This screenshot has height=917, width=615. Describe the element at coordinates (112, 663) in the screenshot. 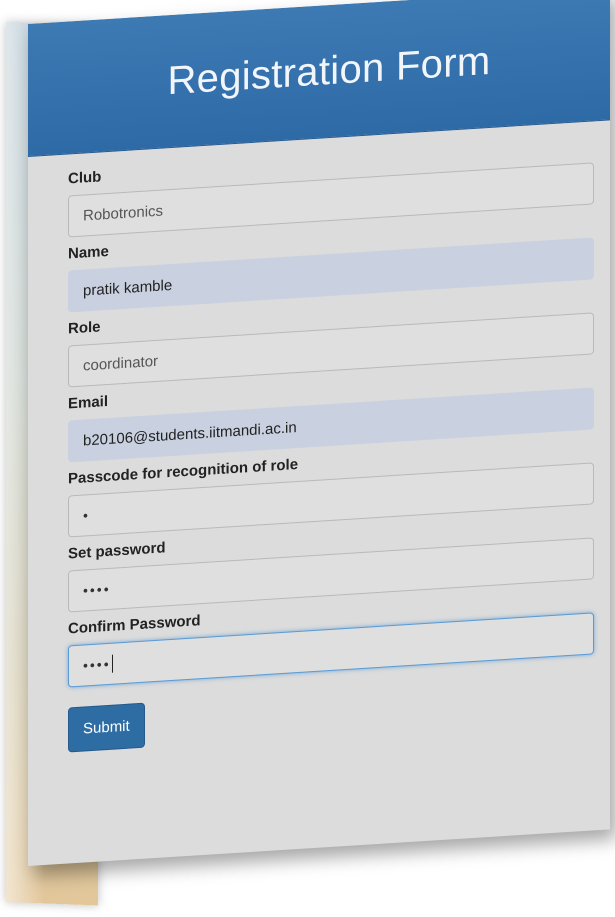

I see `text-cursor` at that location.